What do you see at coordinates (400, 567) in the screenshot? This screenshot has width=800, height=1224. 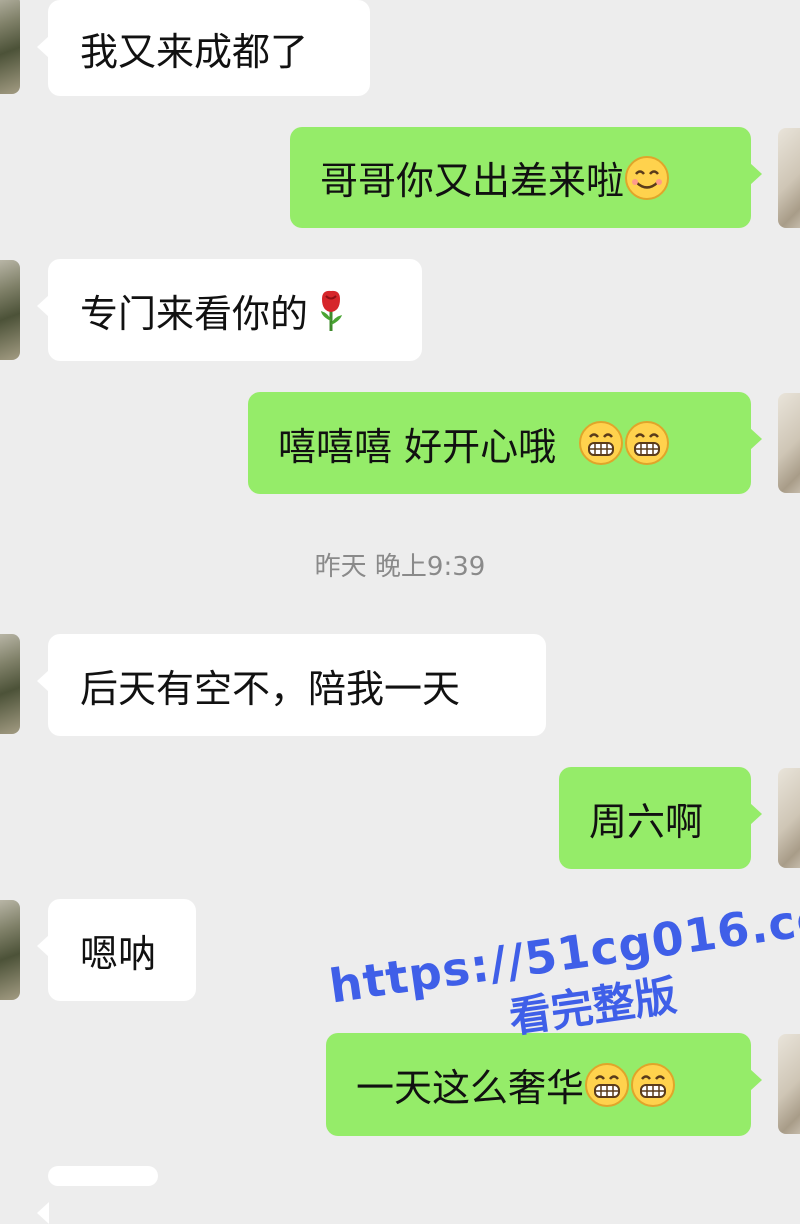 I see `message-timestamp: 昨天 晚上9:39` at bounding box center [400, 567].